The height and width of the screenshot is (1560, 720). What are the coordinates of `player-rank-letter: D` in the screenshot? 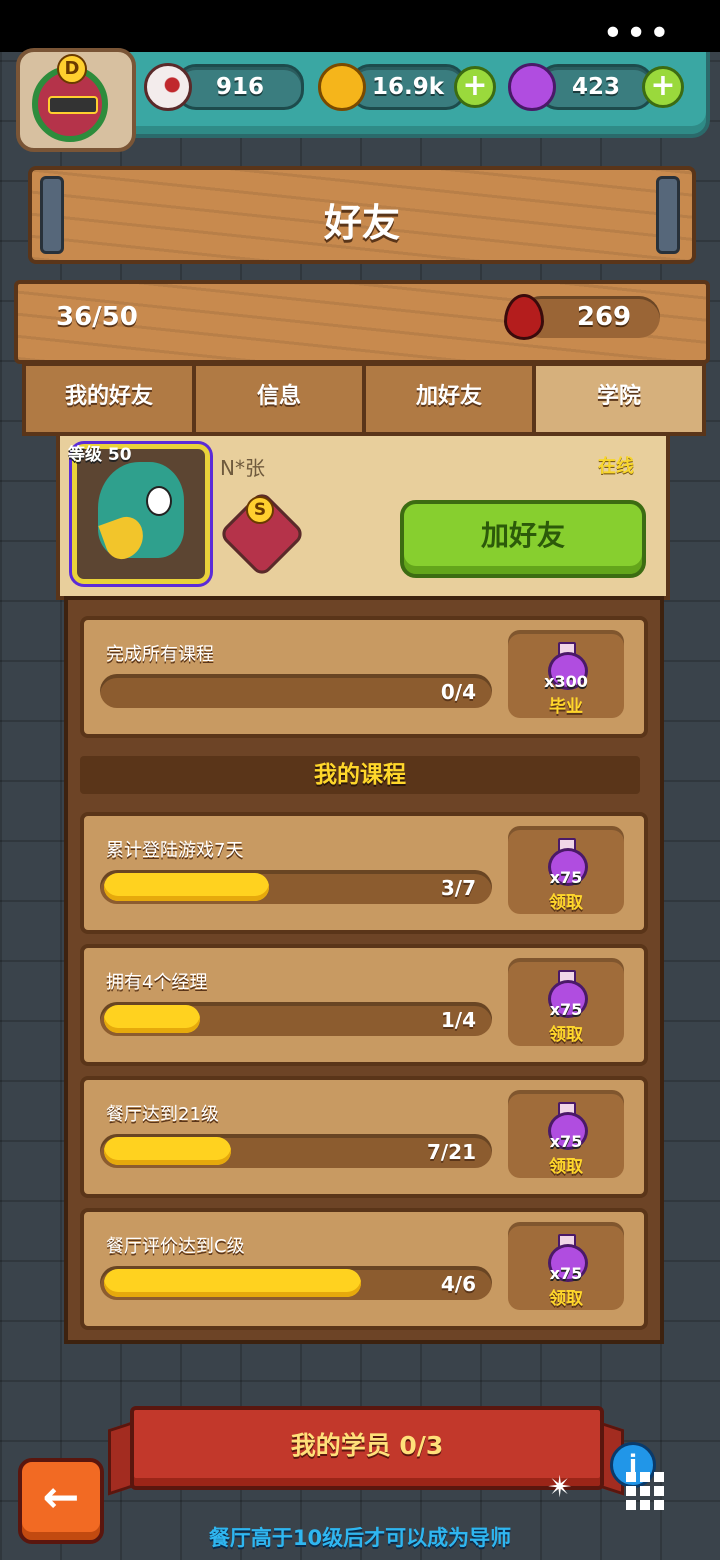 It's located at (72, 69).